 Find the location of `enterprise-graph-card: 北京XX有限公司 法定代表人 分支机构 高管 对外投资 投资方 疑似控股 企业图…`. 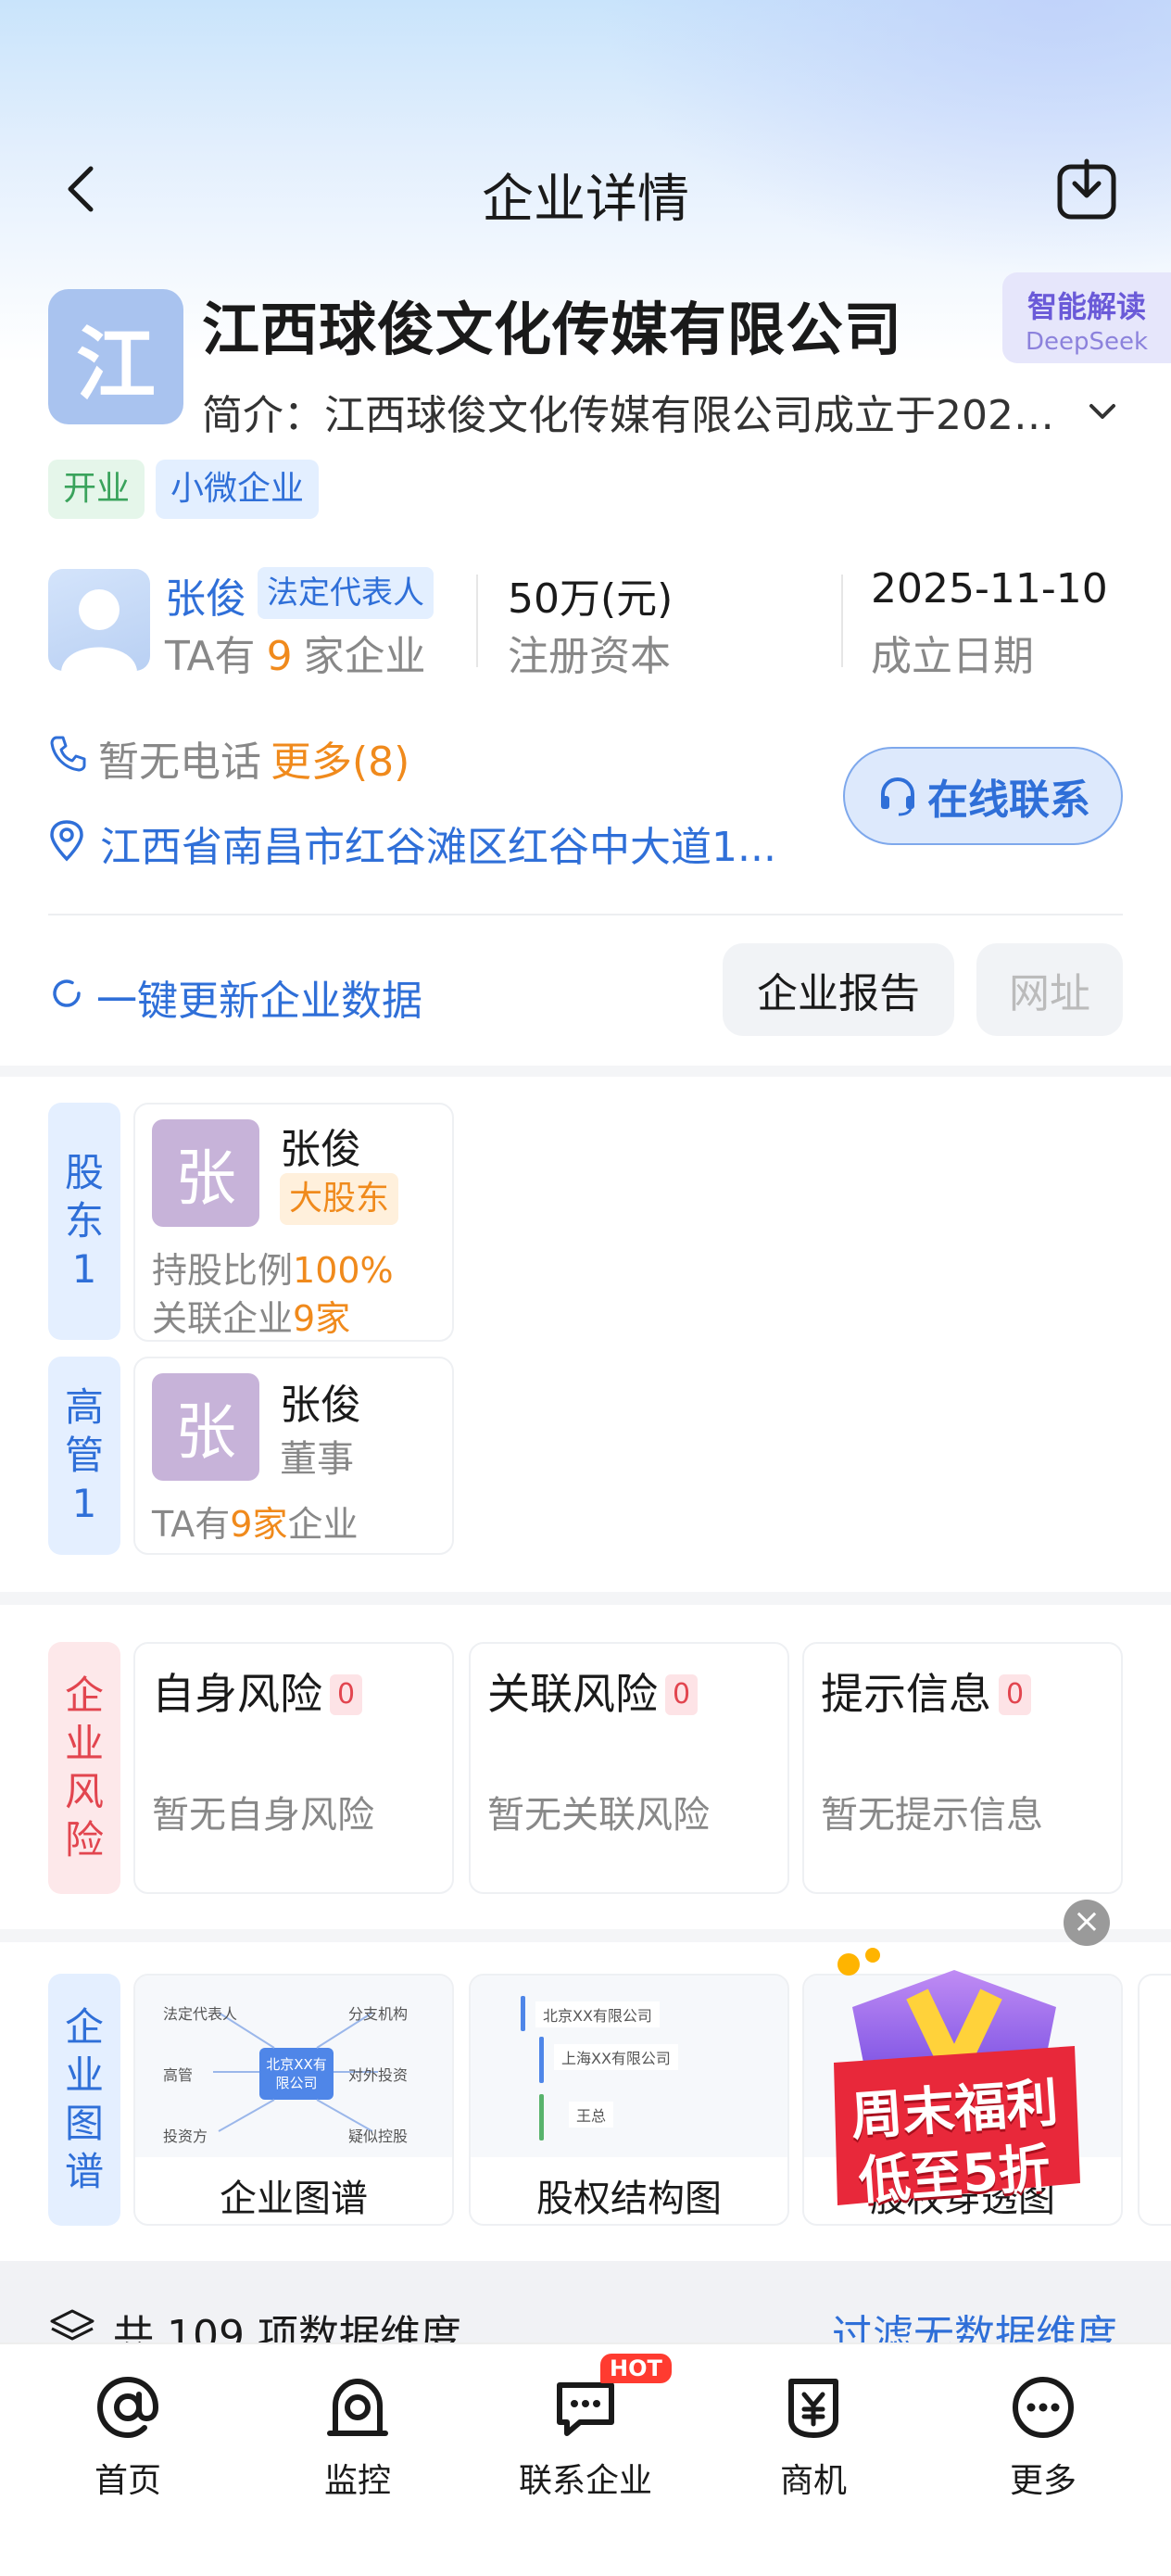

enterprise-graph-card: 北京XX有限公司 法定代表人 分支机构 高管 对外投资 投资方 疑似控股 企业图… is located at coordinates (294, 2100).